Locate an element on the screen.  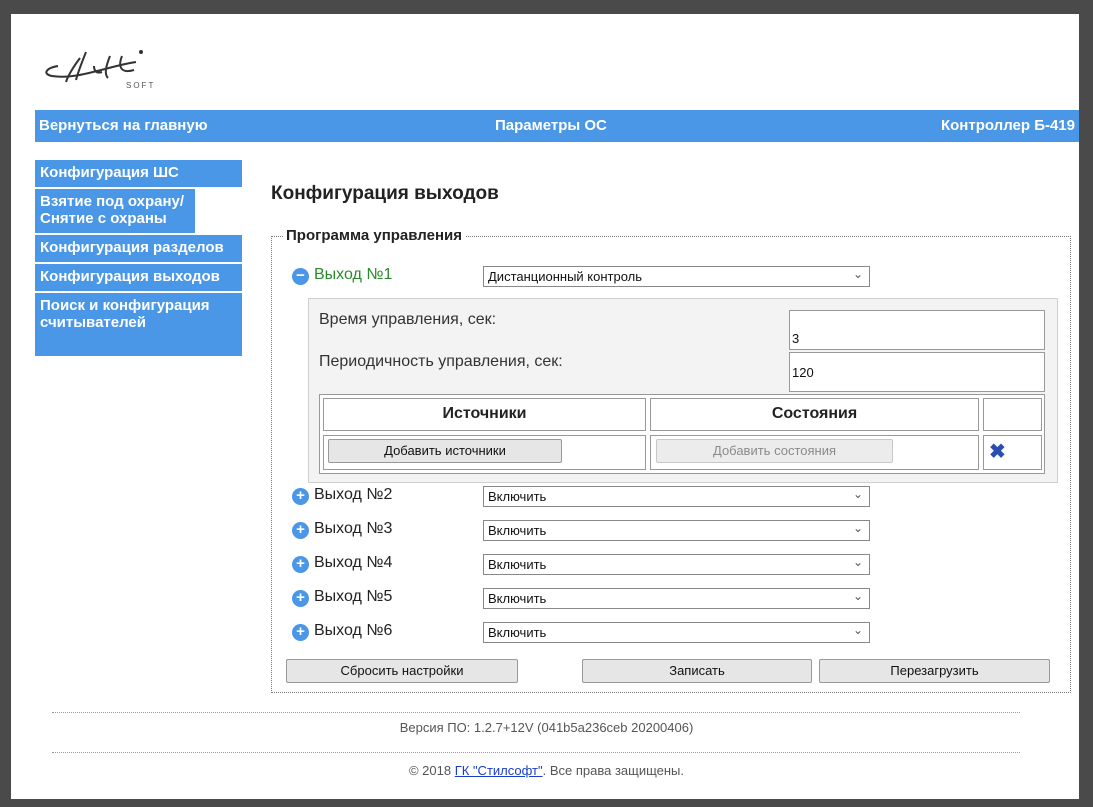
sidebar-item-arm-disarm: Взятие под охрану/ Снятие с охраны is located at coordinates (115, 211).